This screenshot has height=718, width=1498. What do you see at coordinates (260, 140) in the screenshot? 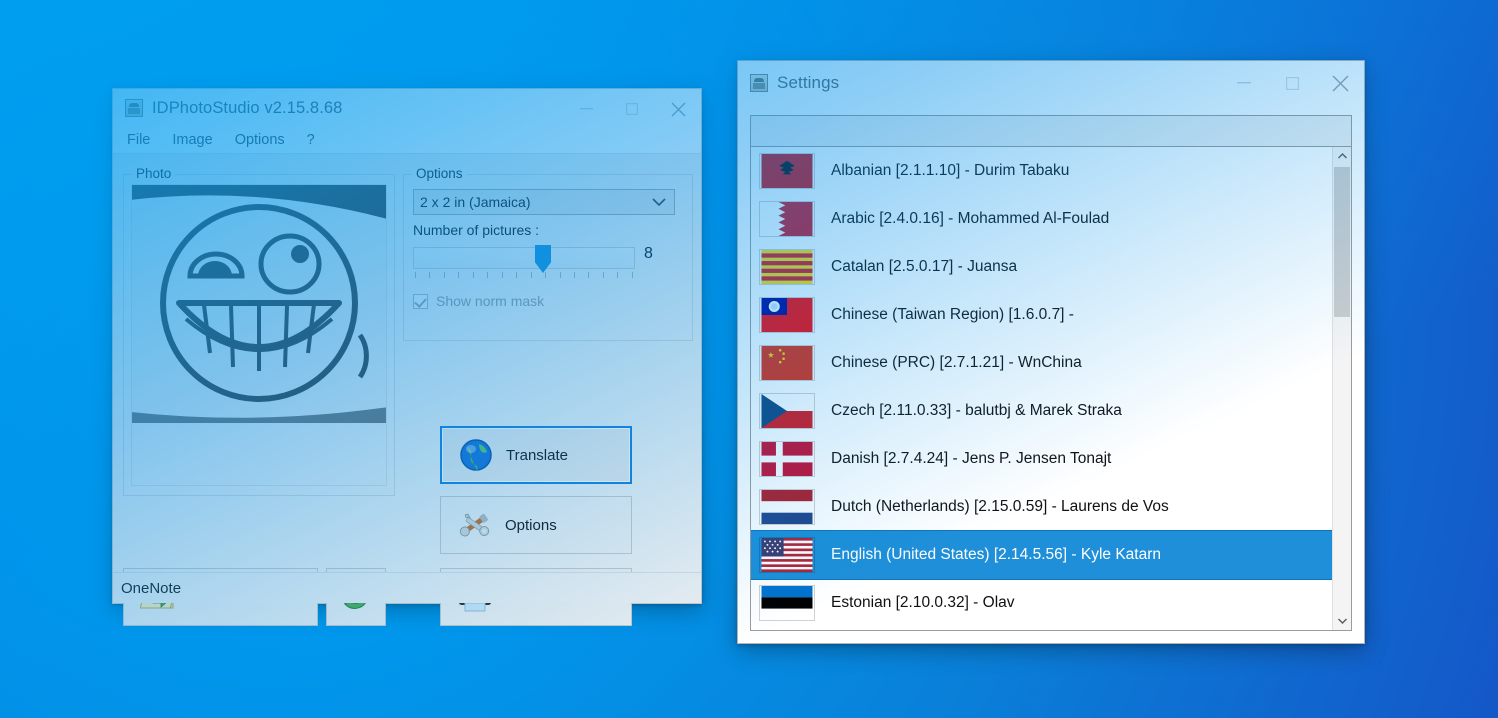
I see `menu-options: Options` at bounding box center [260, 140].